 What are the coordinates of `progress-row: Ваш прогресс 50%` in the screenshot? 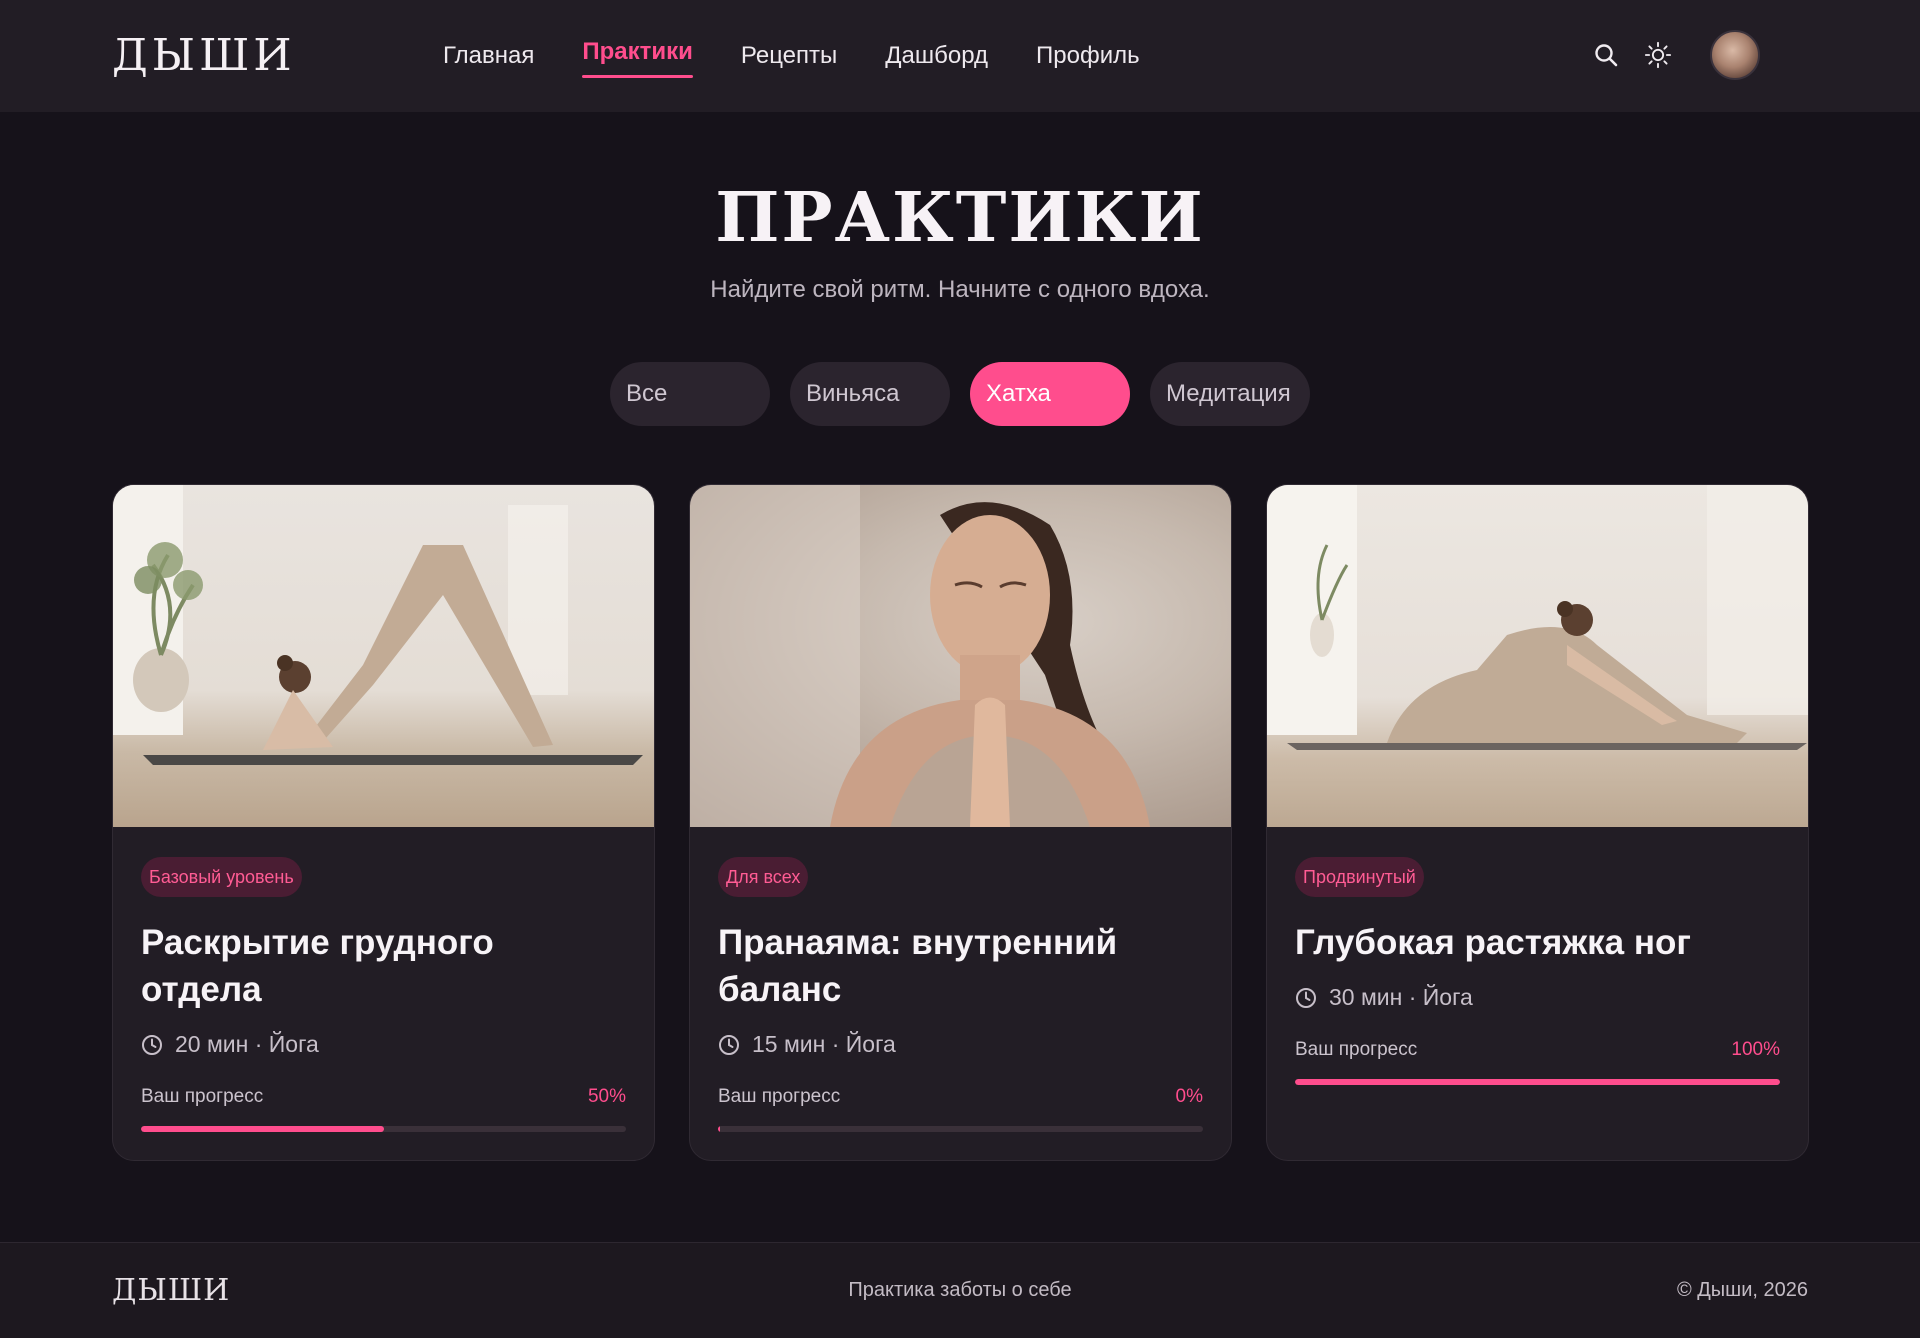 It's located at (383, 1097).